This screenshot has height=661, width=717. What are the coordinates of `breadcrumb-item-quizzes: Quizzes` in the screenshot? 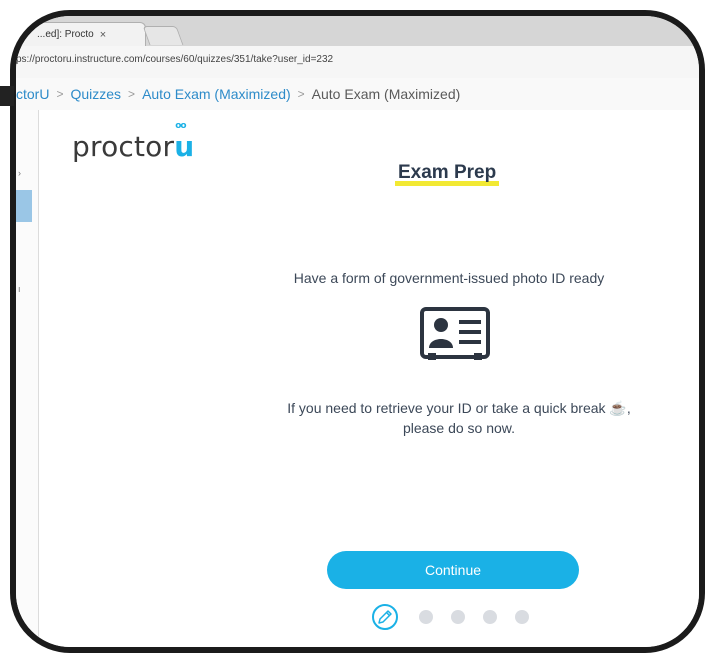 It's located at (95, 94).